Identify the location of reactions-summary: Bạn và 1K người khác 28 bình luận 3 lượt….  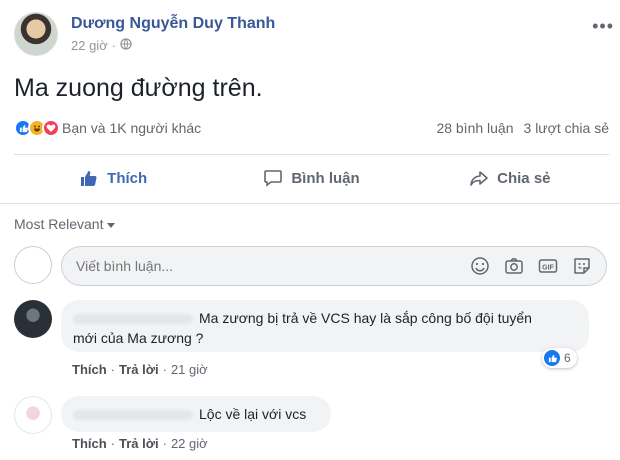
(311, 128).